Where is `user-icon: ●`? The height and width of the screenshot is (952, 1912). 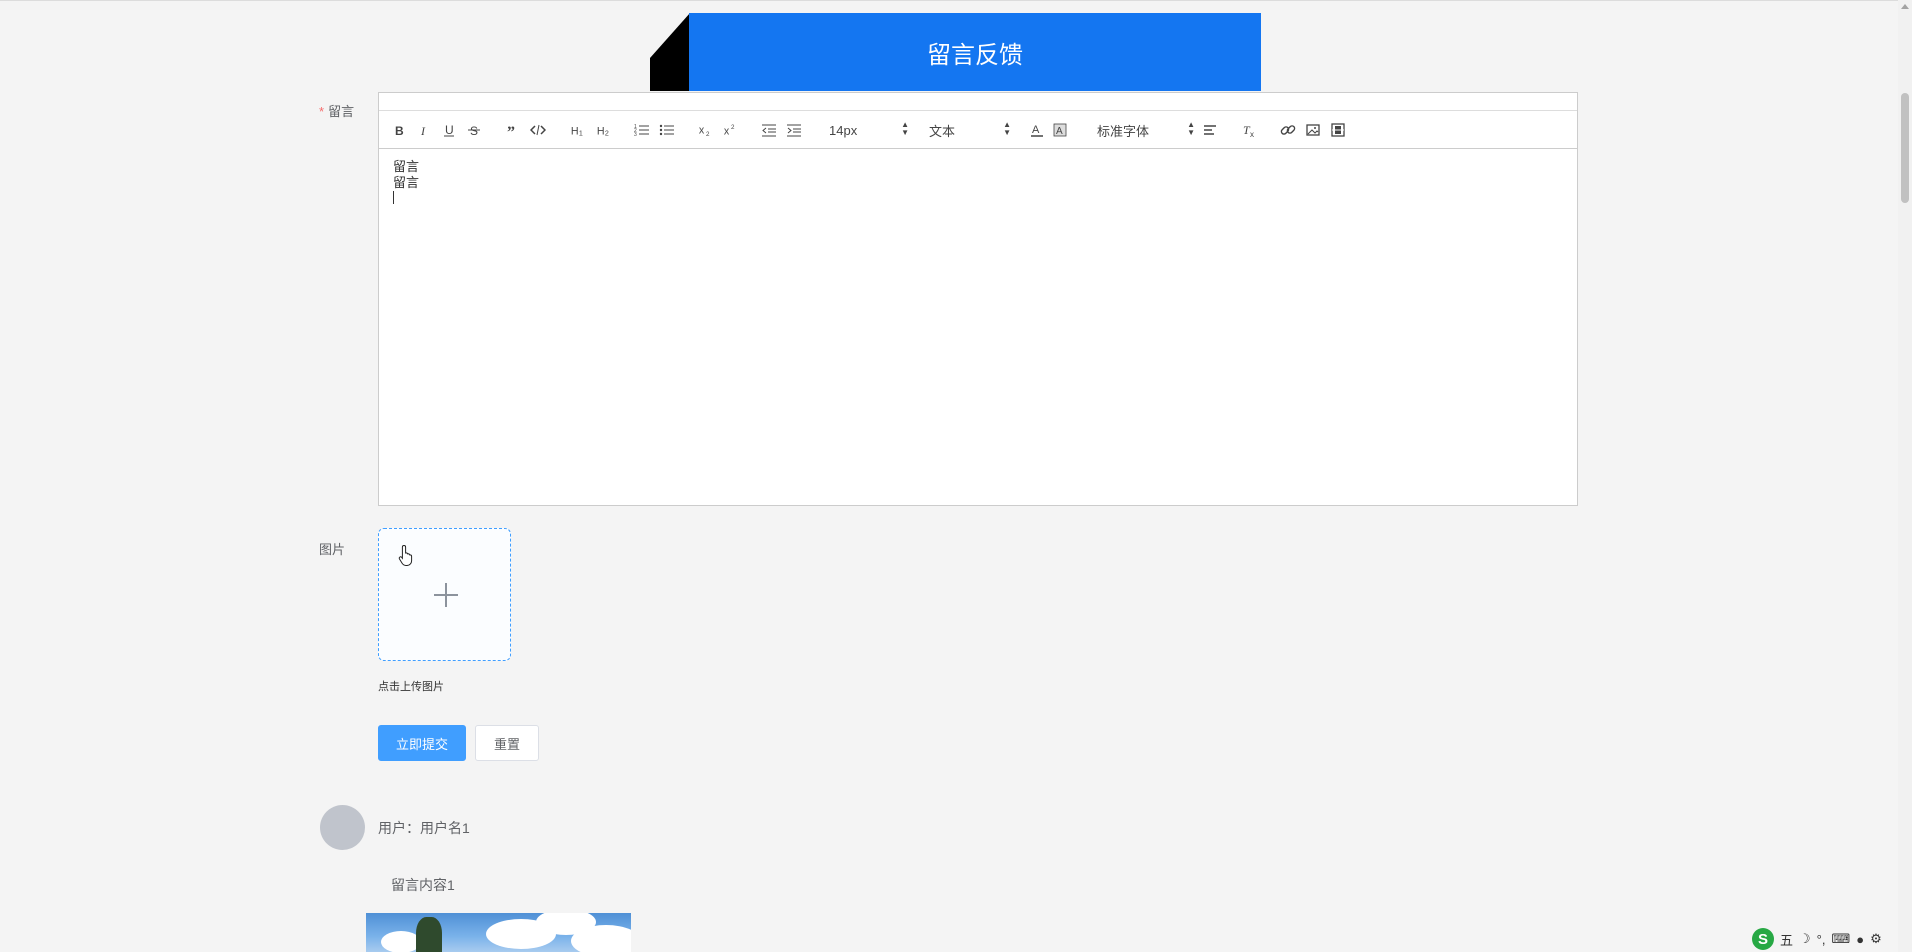
user-icon: ● is located at coordinates (1860, 939).